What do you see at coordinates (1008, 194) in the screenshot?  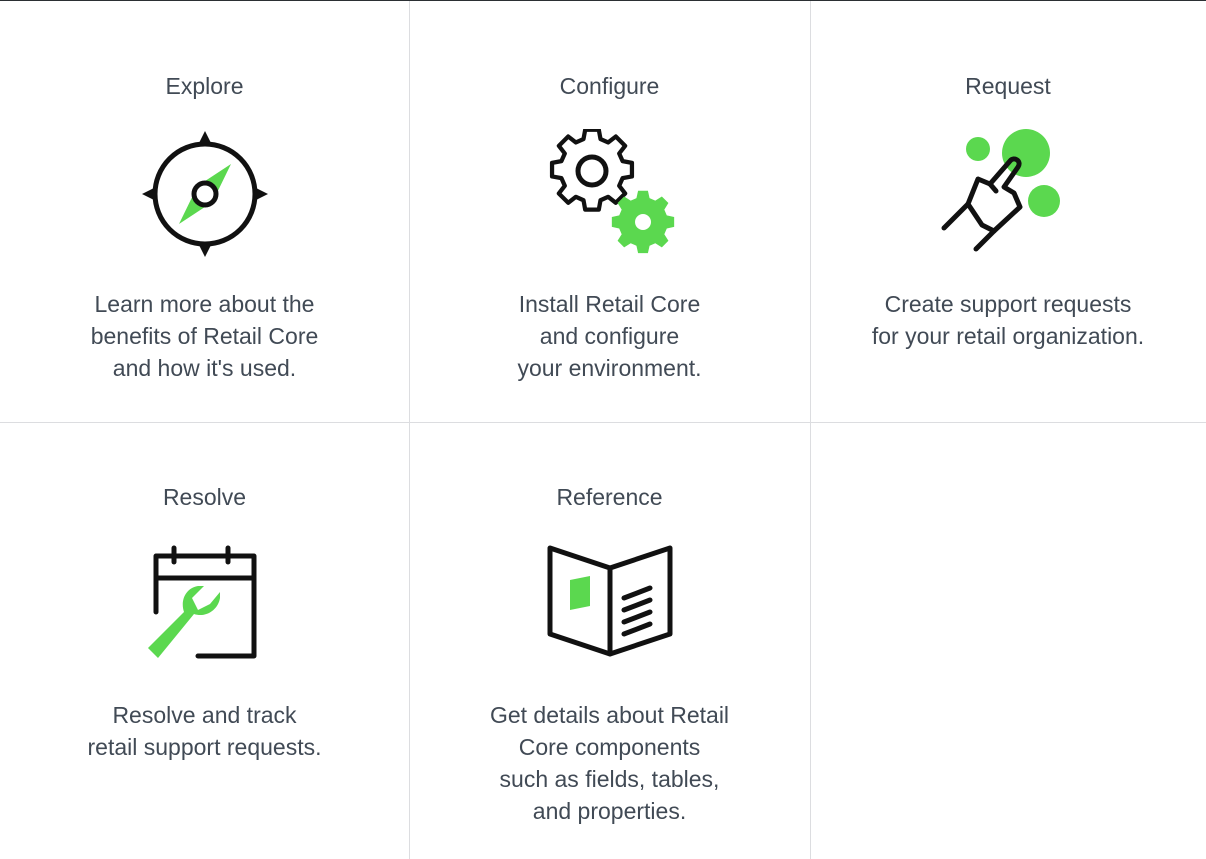 I see `pointing-hand-icon` at bounding box center [1008, 194].